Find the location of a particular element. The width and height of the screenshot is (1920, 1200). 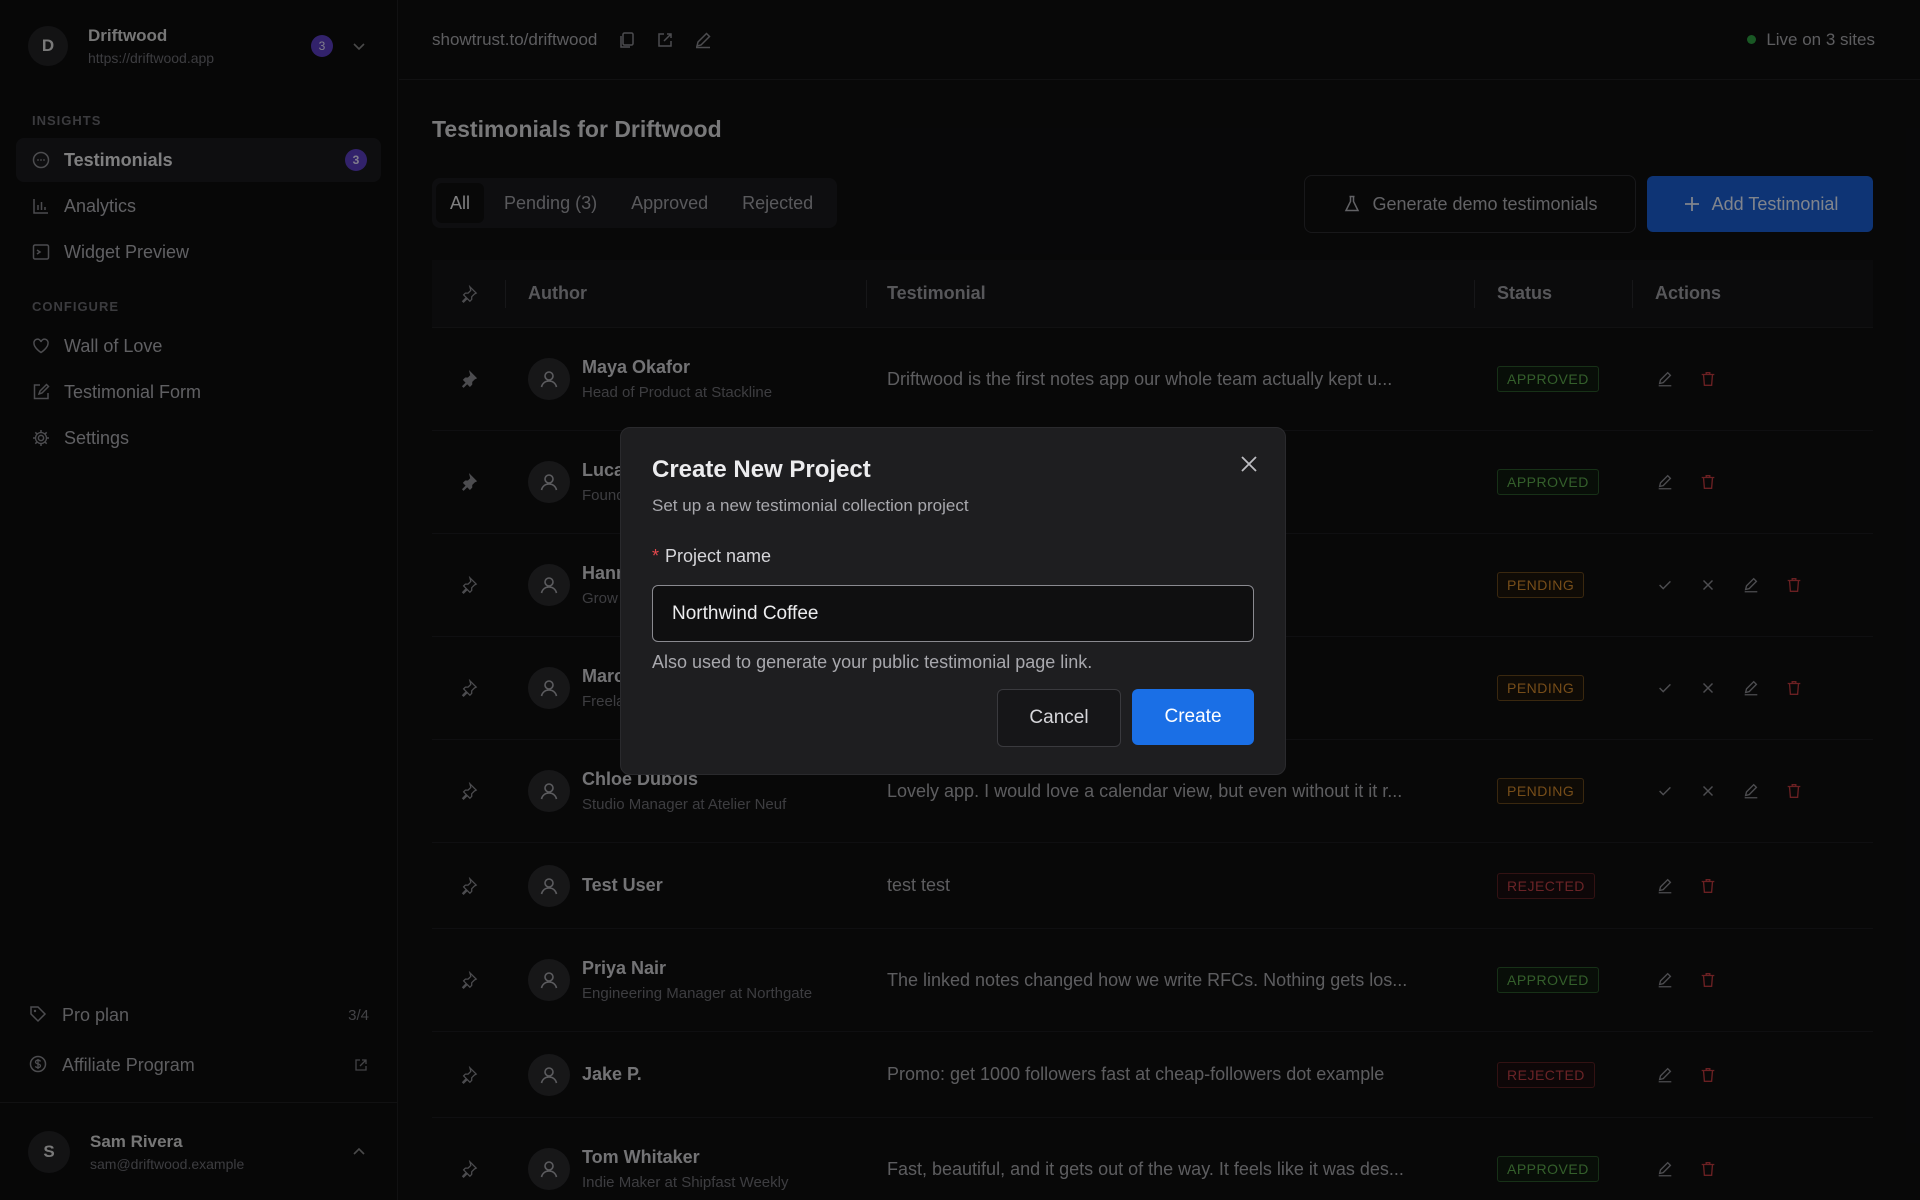

close-icon is located at coordinates (1249, 464).